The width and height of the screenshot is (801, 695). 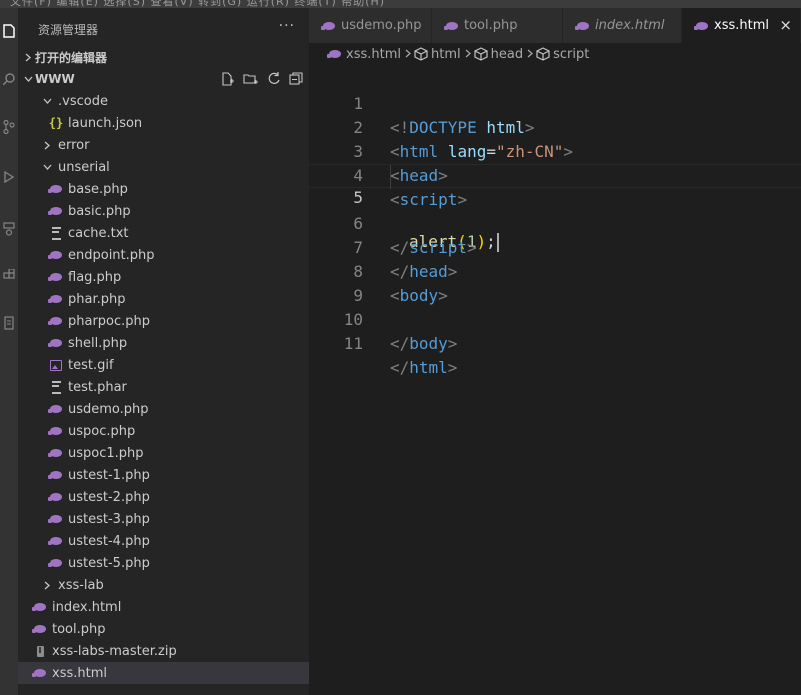 I want to click on tab-usdemo-php: usdemo.php, so click(x=370, y=25).